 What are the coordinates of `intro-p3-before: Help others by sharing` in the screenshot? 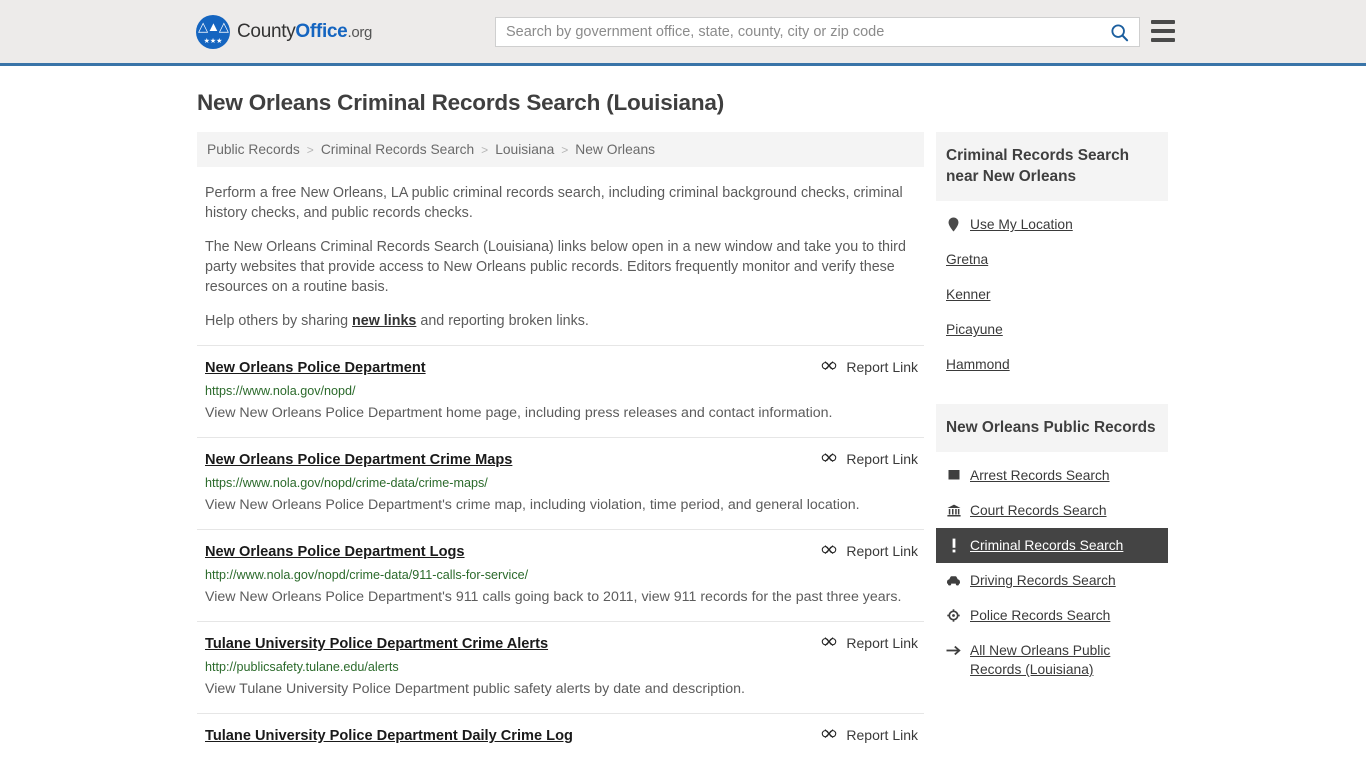 It's located at (279, 321).